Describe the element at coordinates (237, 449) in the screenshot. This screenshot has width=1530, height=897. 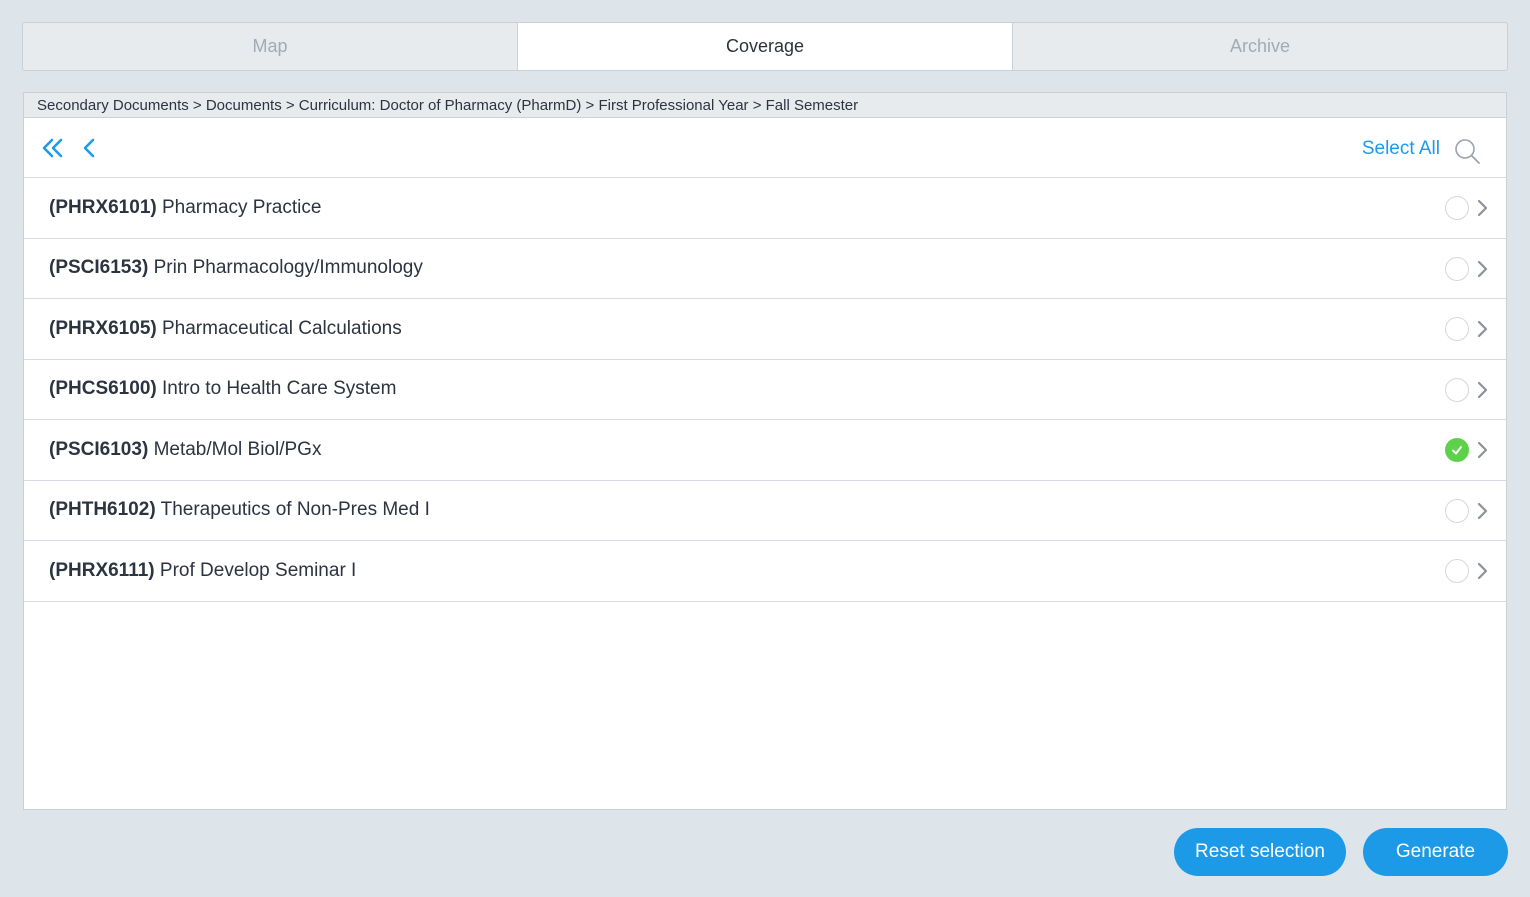
I see `course-title: Metab/Mol Biol/PGx` at that location.